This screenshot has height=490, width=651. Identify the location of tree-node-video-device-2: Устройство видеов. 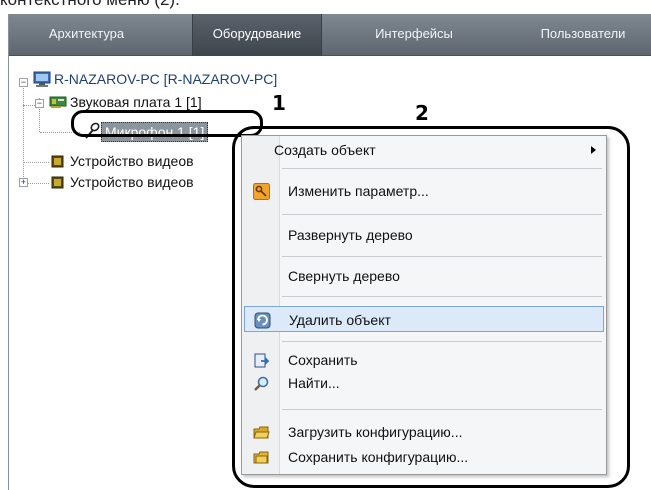
(132, 182).